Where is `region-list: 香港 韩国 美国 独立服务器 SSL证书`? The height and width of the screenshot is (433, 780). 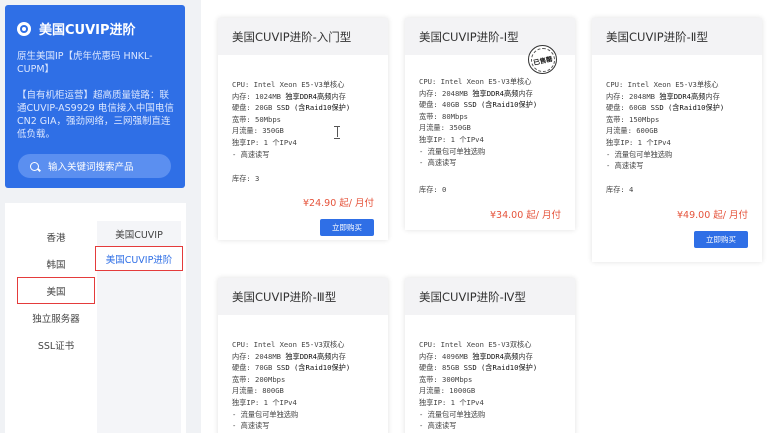 region-list: 香港 韩国 美国 独立服务器 SSL证书 is located at coordinates (56, 290).